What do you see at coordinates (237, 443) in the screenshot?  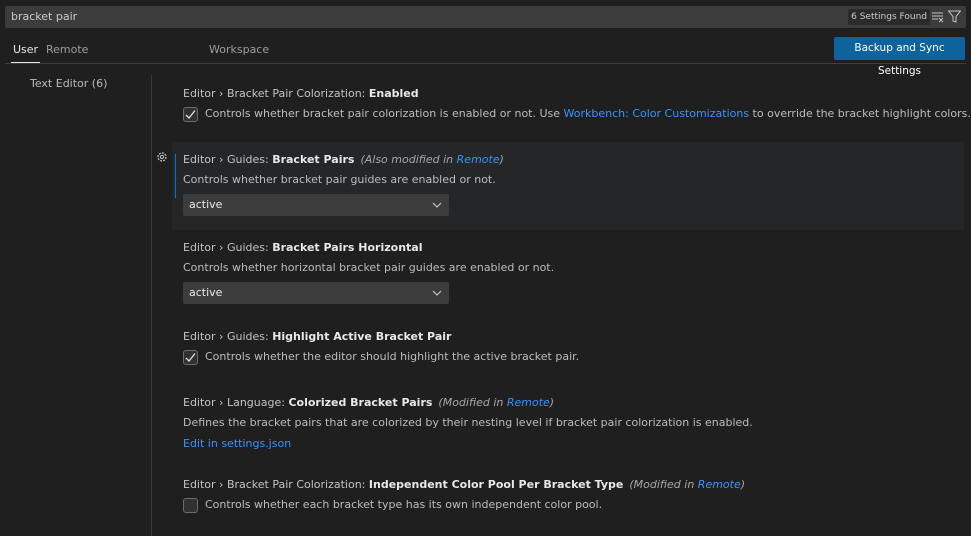 I see `edit-in-settings-json-link: Edit in settings.json` at bounding box center [237, 443].